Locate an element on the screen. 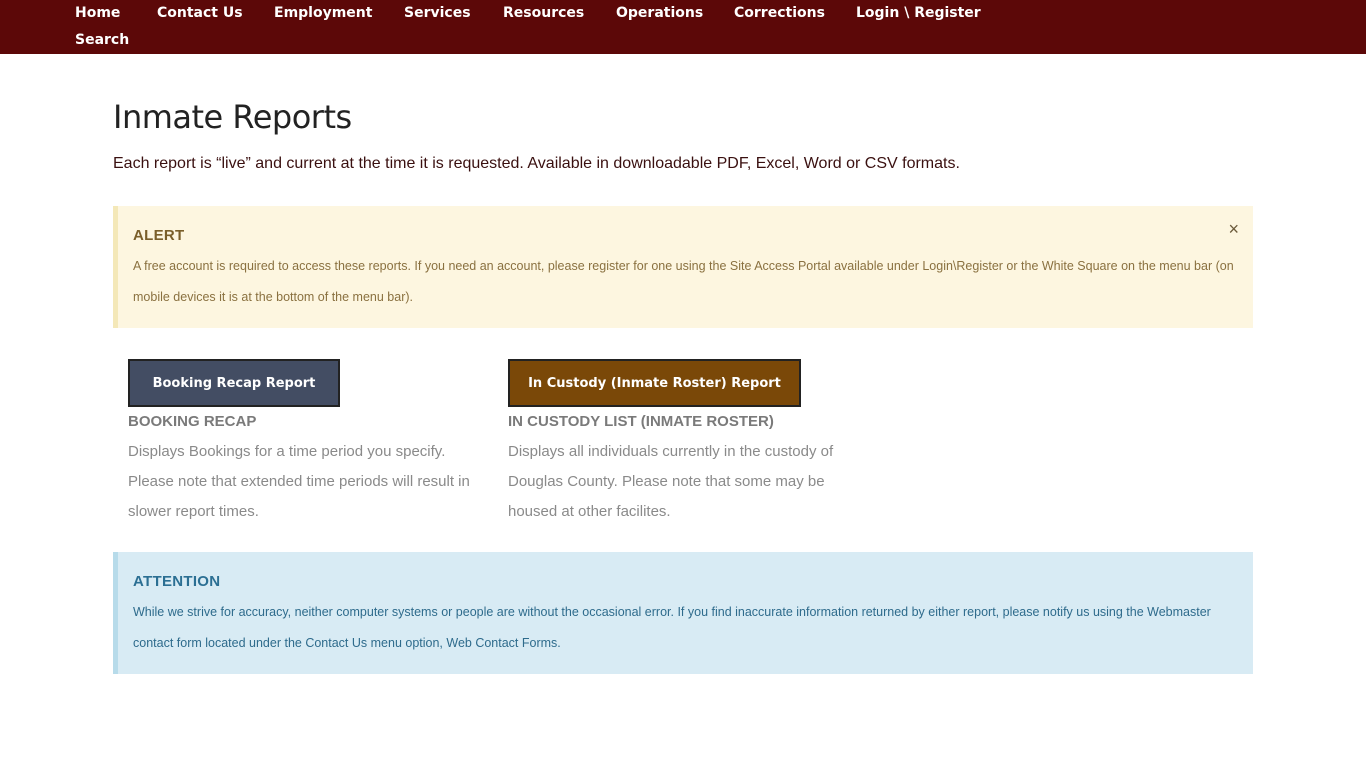 The width and height of the screenshot is (1366, 768). in-custody-report-button: In Custody (Inmate Roster) Report is located at coordinates (654, 383).